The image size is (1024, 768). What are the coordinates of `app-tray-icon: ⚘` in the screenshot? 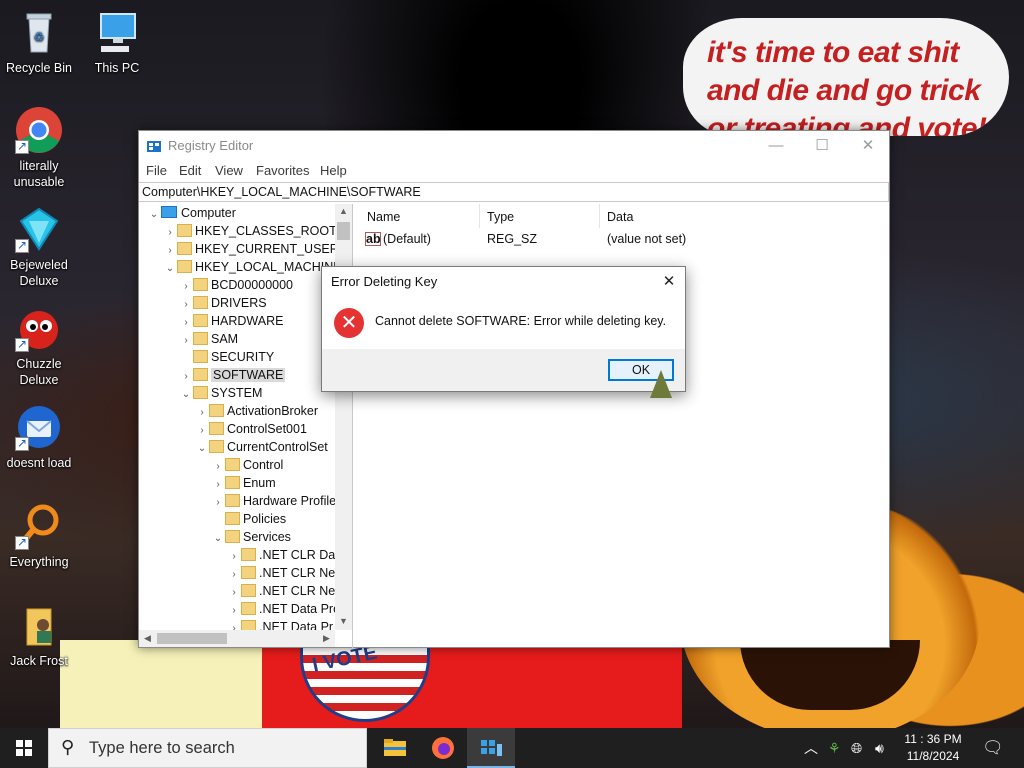 It's located at (834, 748).